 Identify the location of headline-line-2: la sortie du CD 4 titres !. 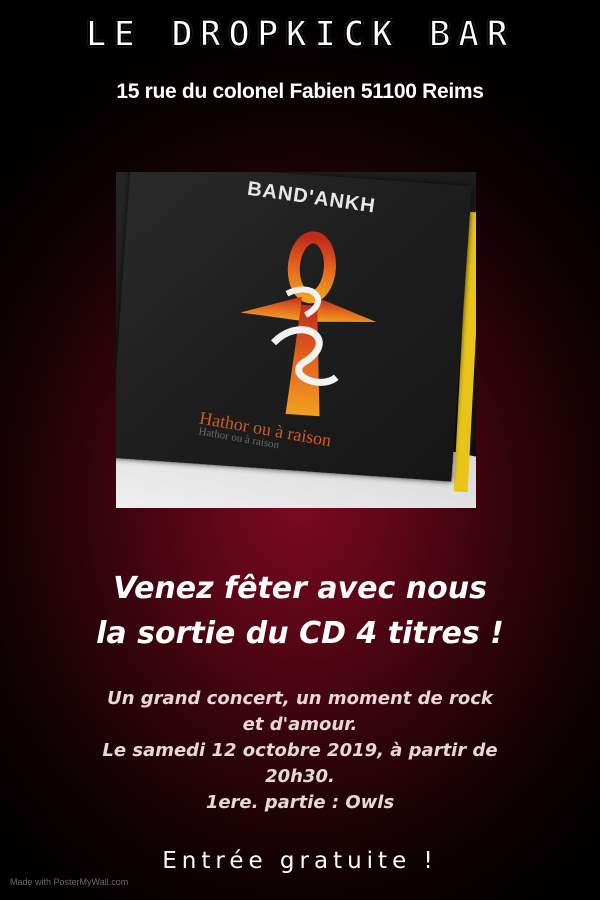
(300, 633).